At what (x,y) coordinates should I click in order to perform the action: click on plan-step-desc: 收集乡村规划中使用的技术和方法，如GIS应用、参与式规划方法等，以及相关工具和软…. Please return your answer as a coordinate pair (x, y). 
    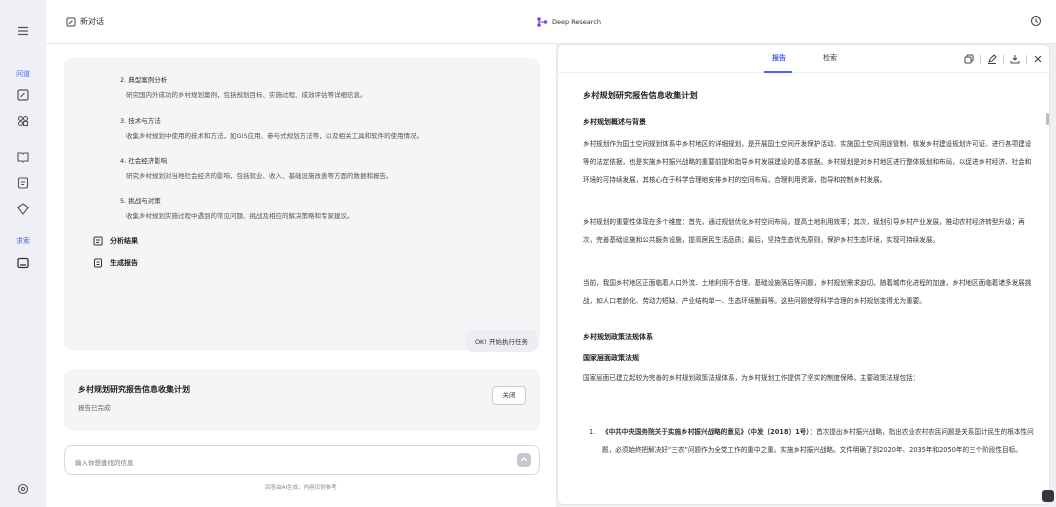
    Looking at the image, I should click on (275, 136).